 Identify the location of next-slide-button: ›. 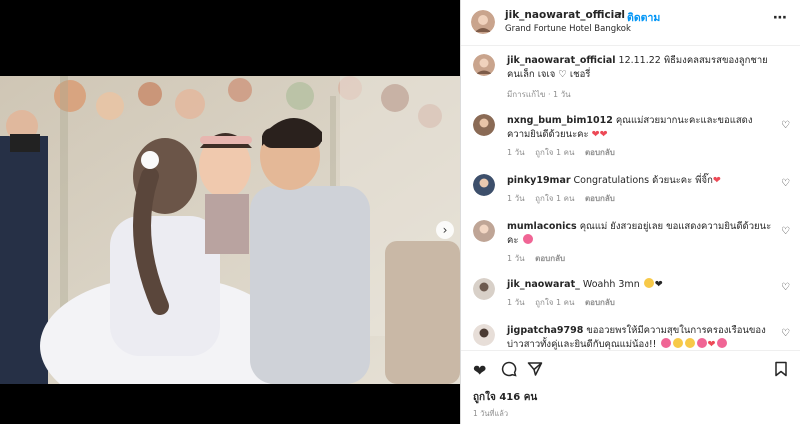
(445, 230).